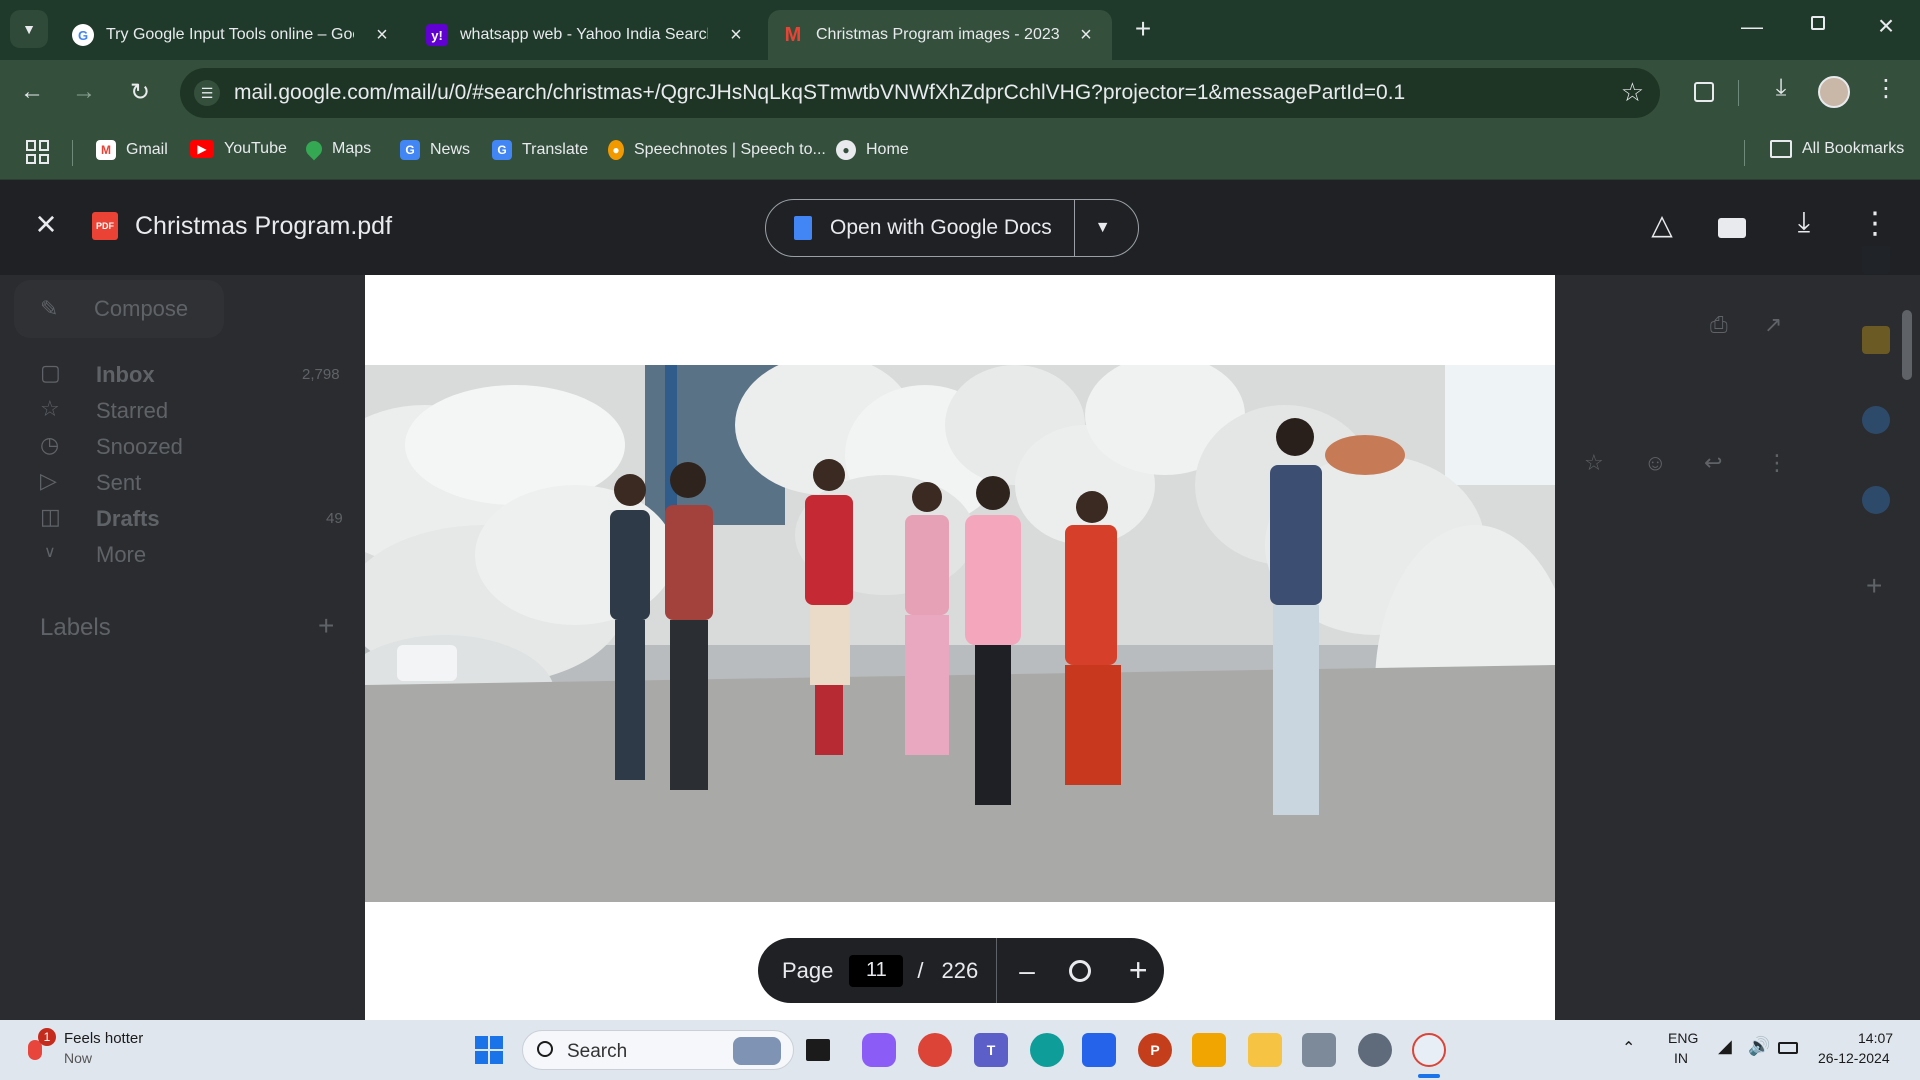 The height and width of the screenshot is (1080, 1920). Describe the element at coordinates (1632, 92) in the screenshot. I see `bookmark-star-icon: ☆` at that location.